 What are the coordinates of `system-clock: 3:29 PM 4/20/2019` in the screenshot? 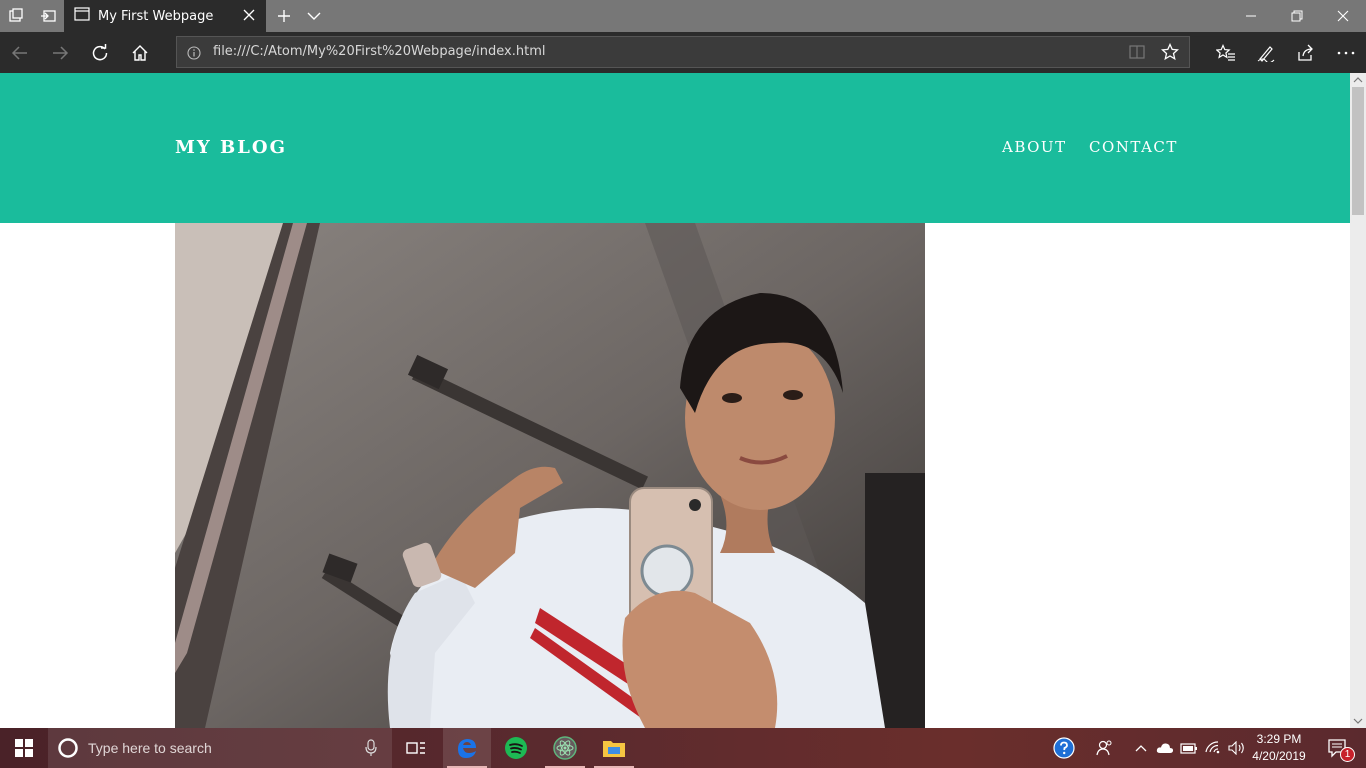 It's located at (1279, 748).